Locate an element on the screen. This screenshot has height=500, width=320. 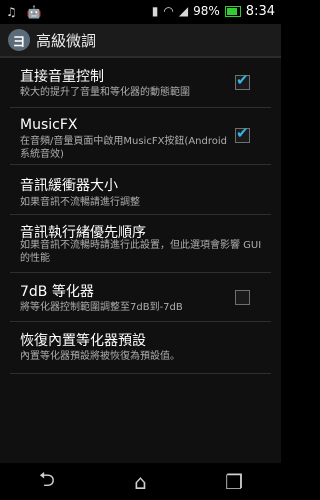
setting-restore-presets: 恢復內置等化器預設 內置等化器預設將被恢復為預設值。 is located at coordinates (140, 347).